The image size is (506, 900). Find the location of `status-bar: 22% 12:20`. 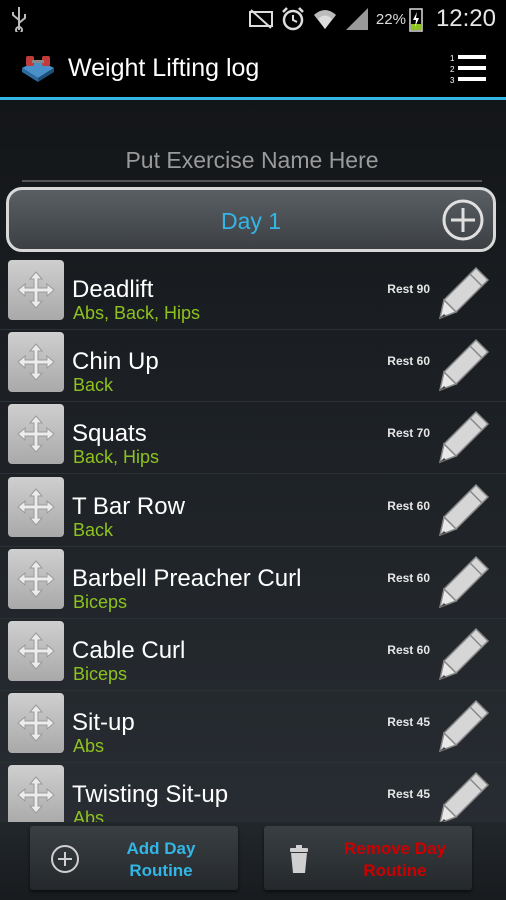

status-bar: 22% 12:20 is located at coordinates (253, 19).